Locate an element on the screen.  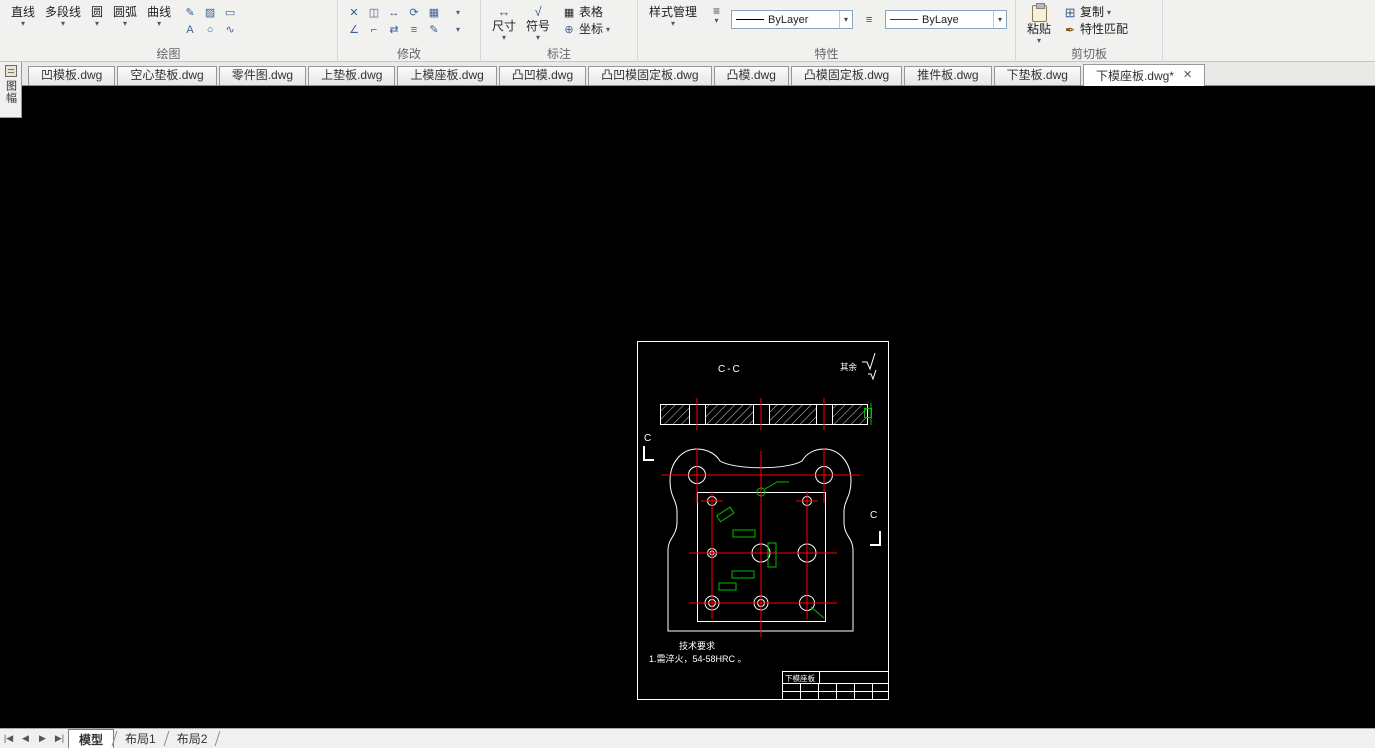
modify-carets: ▾ ▾ is located at coordinates (458, 21).